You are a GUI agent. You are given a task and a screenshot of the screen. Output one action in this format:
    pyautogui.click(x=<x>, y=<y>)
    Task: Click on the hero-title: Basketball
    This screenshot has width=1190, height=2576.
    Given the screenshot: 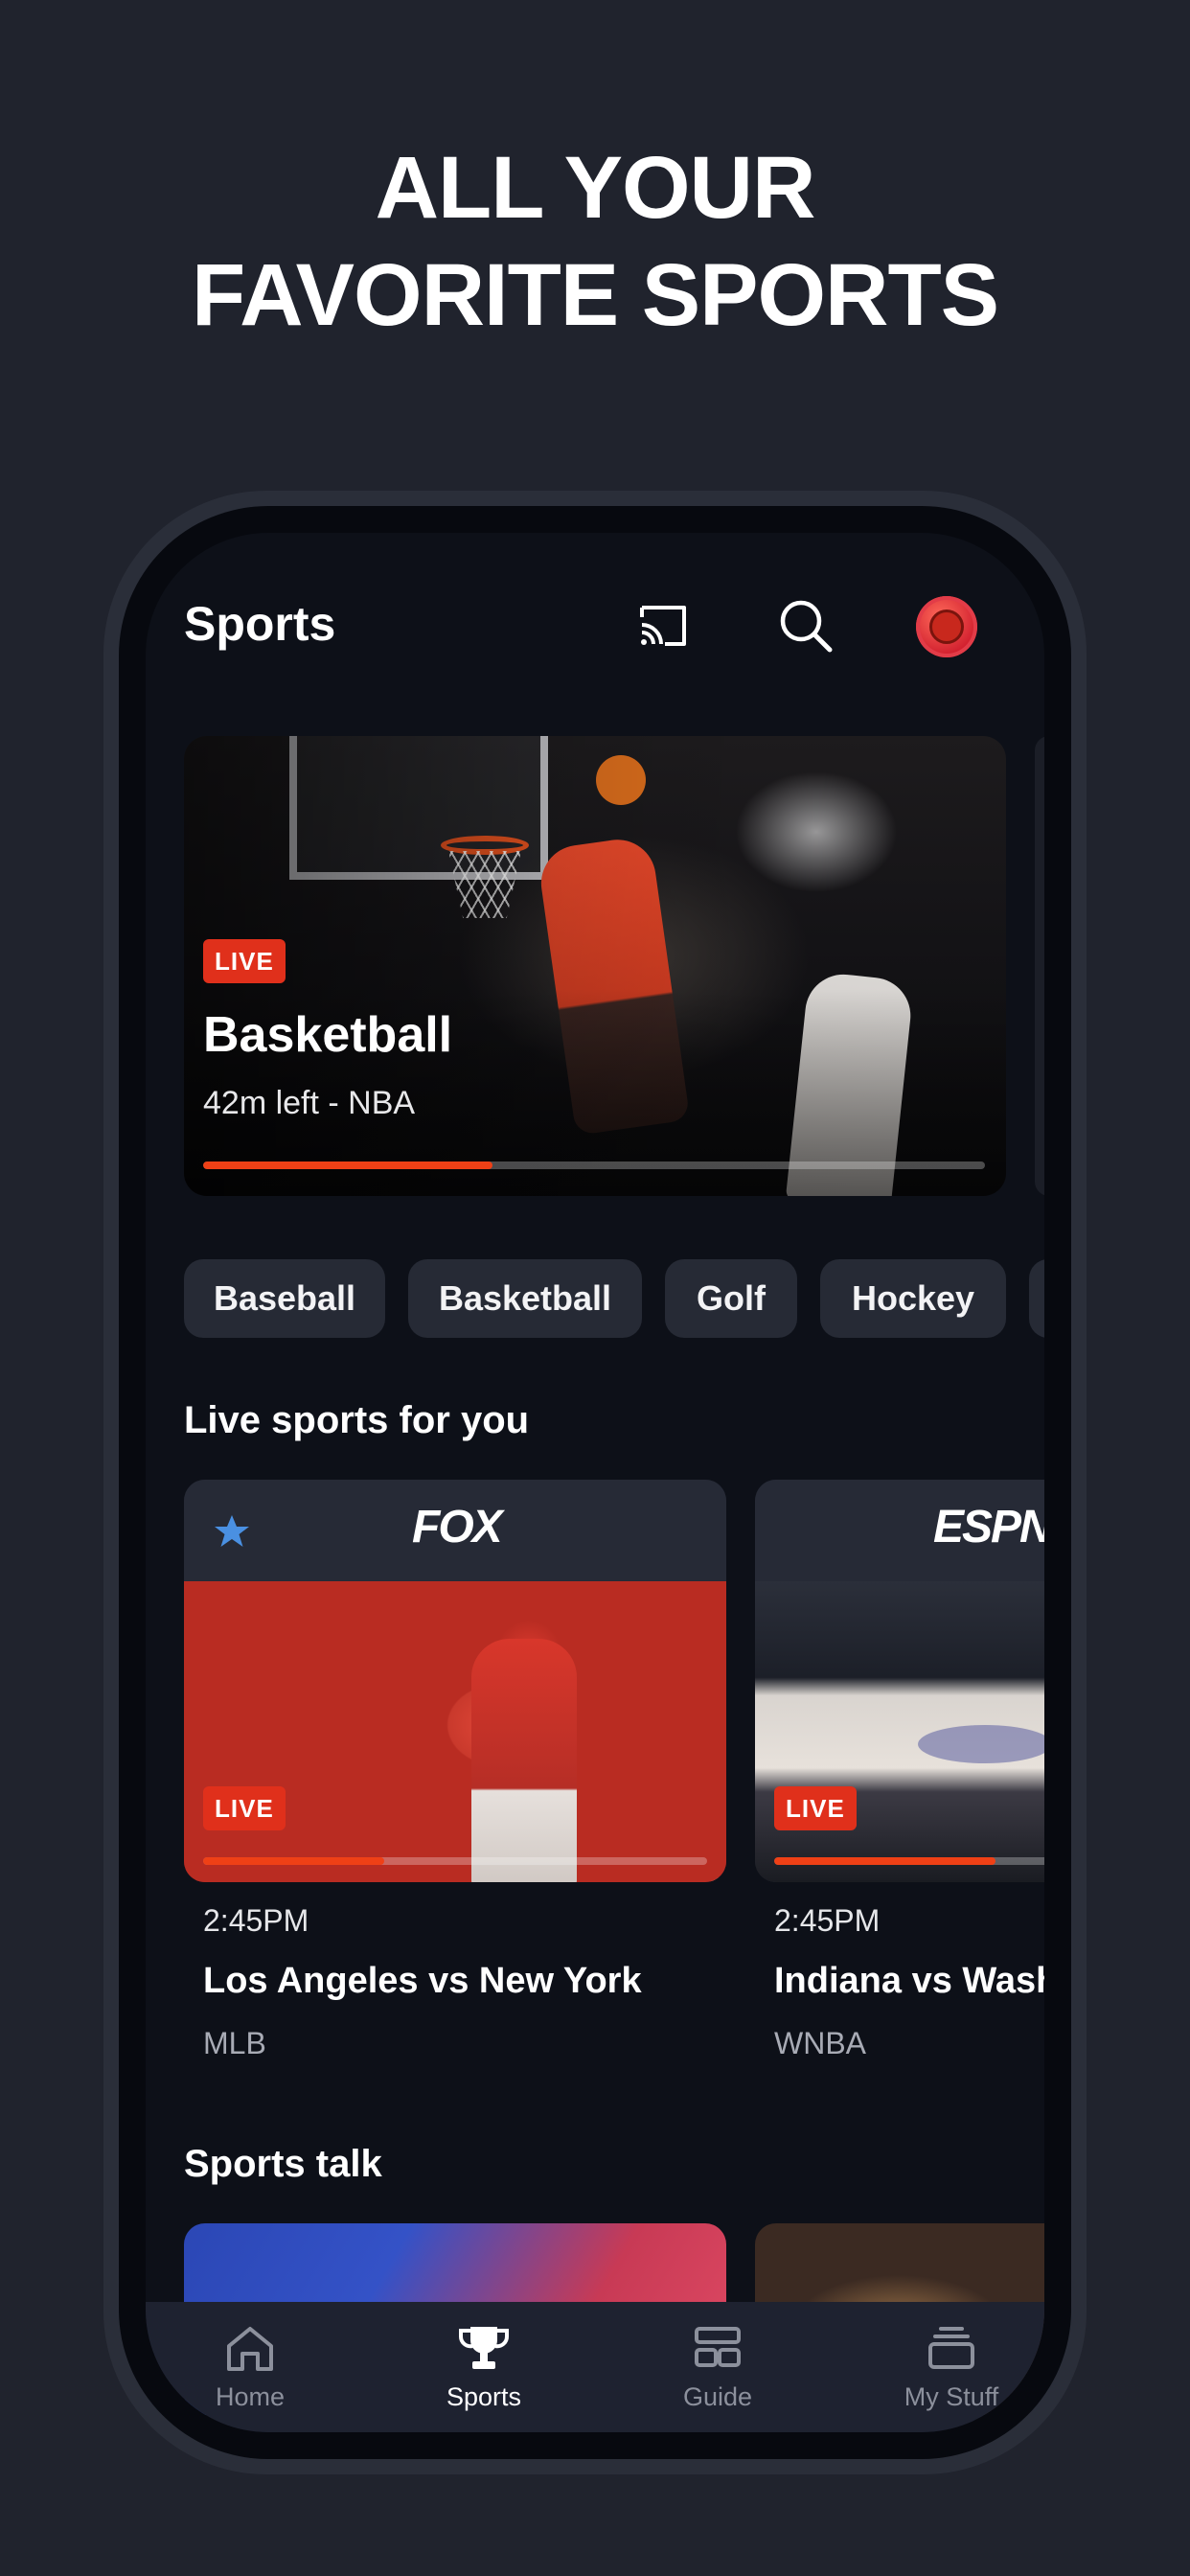 What is the action you would take?
    pyautogui.click(x=328, y=1035)
    